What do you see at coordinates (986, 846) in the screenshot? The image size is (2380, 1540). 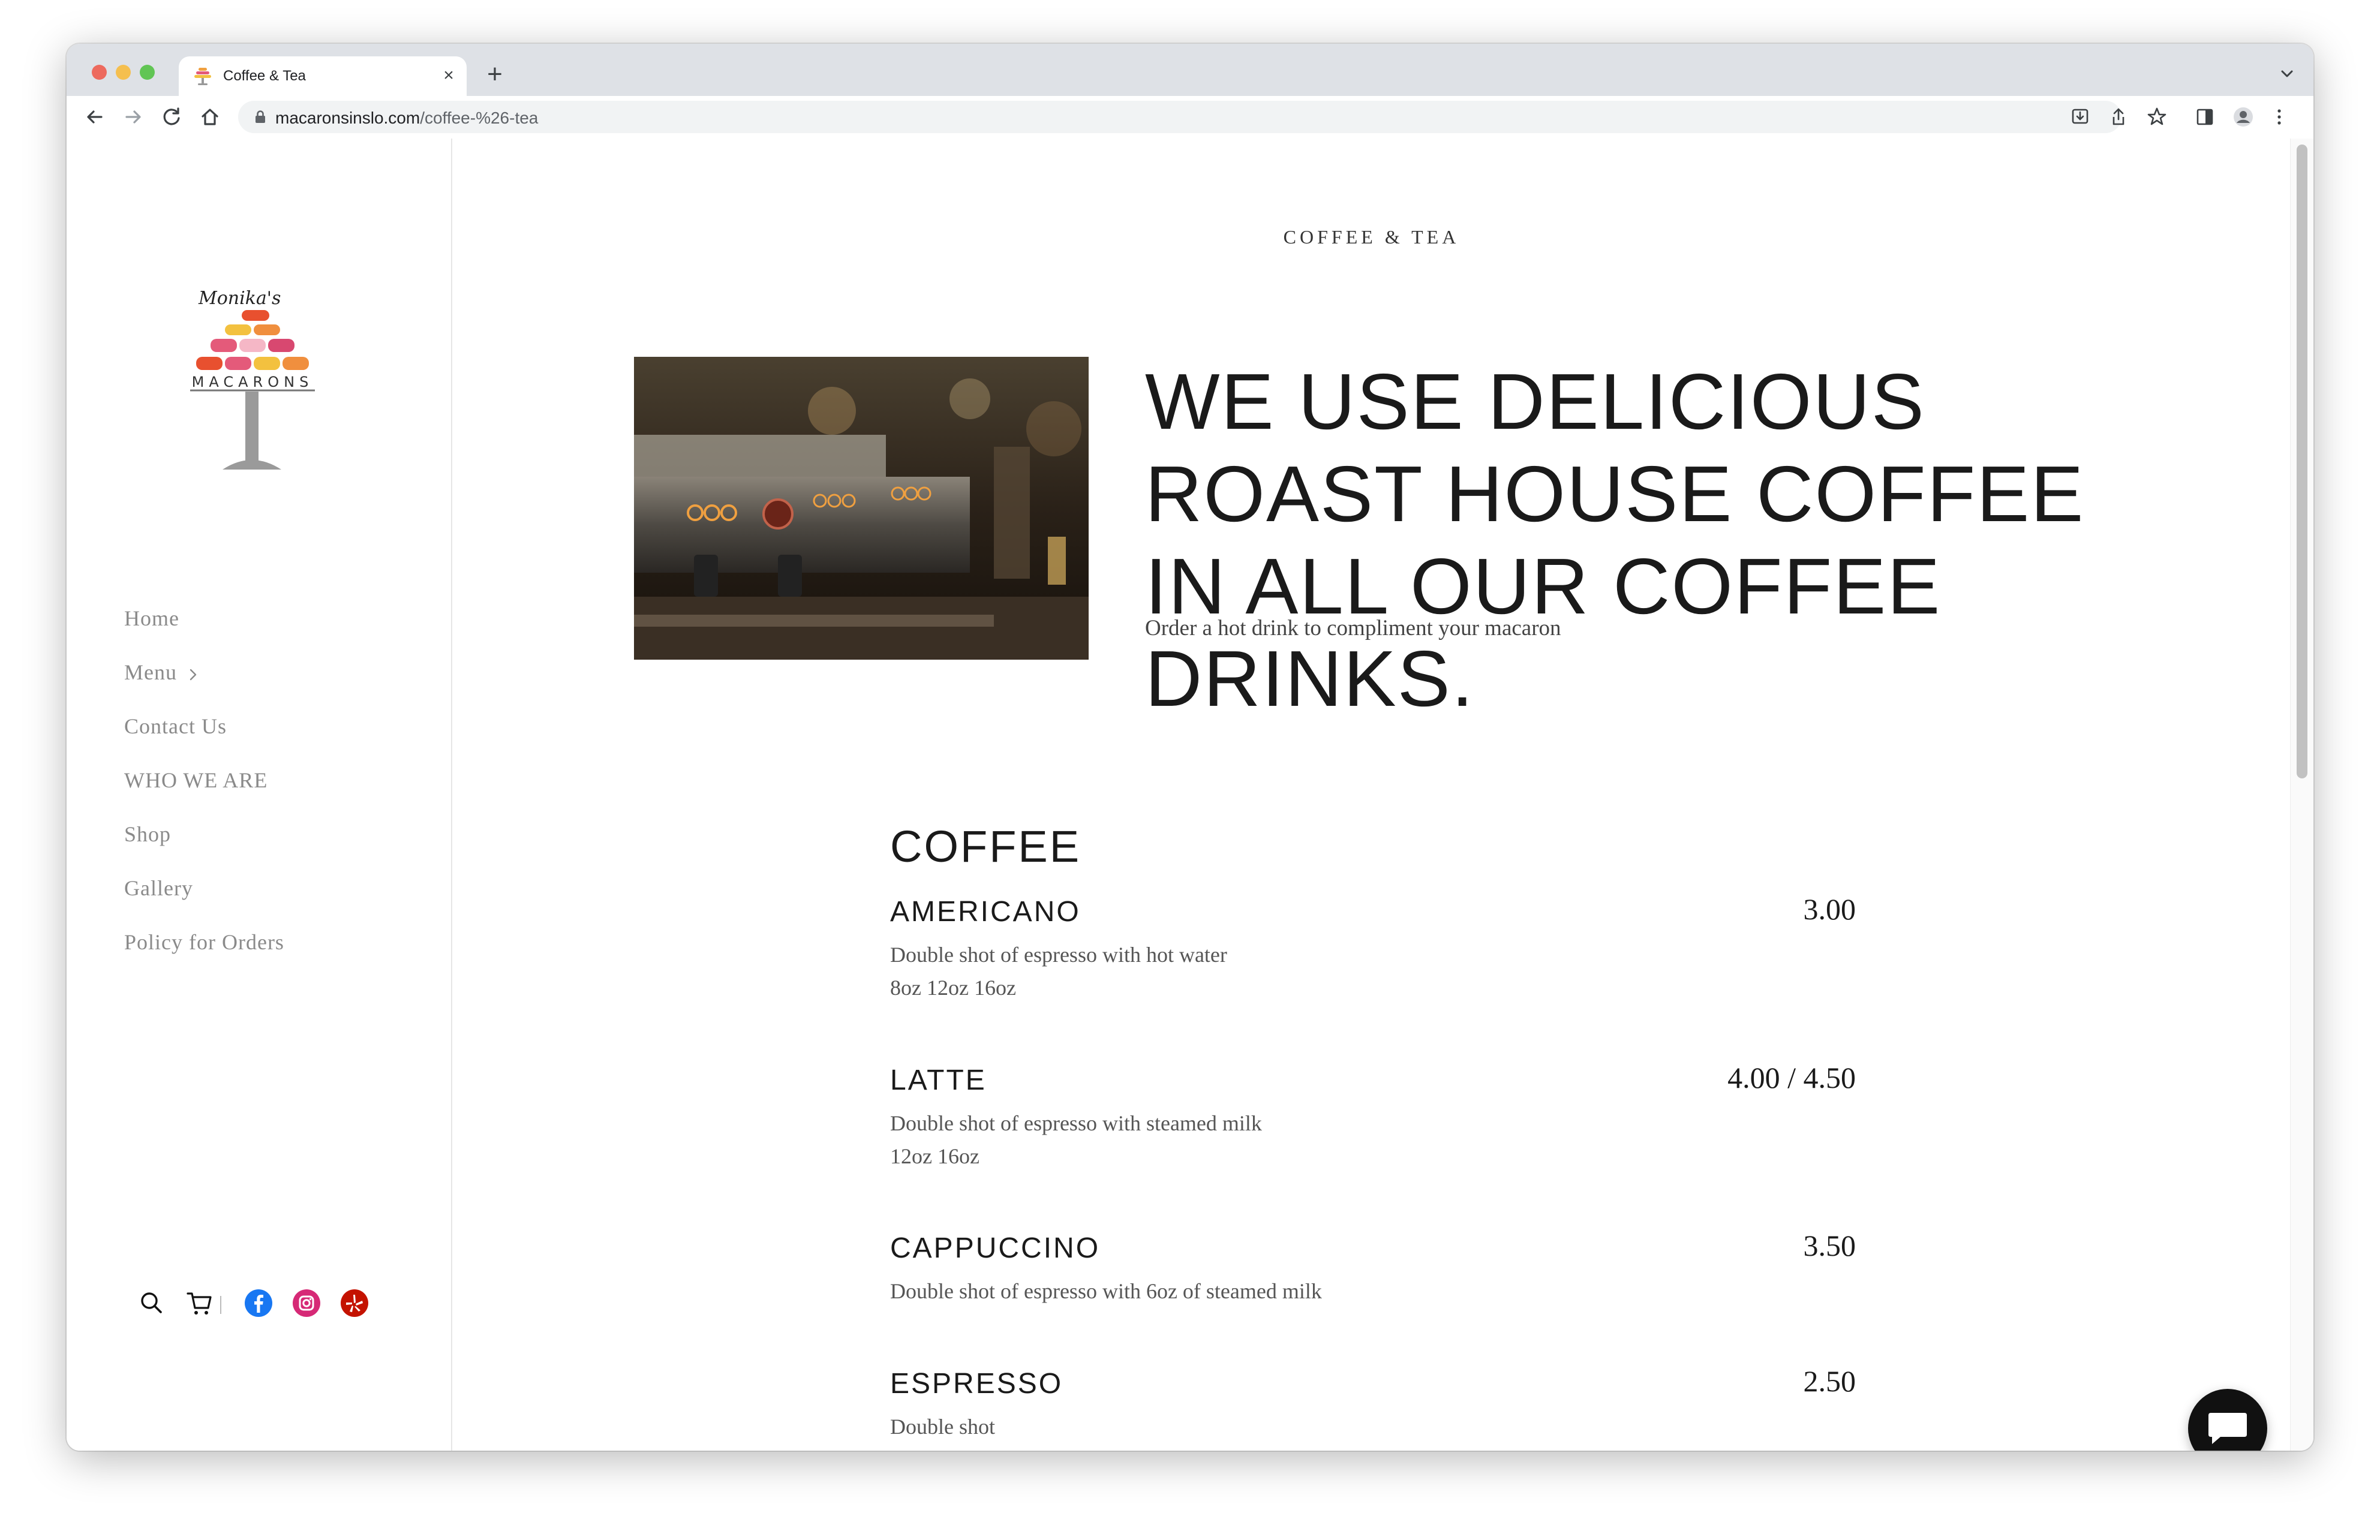 I see `section-title-coffee: COFFEE` at bounding box center [986, 846].